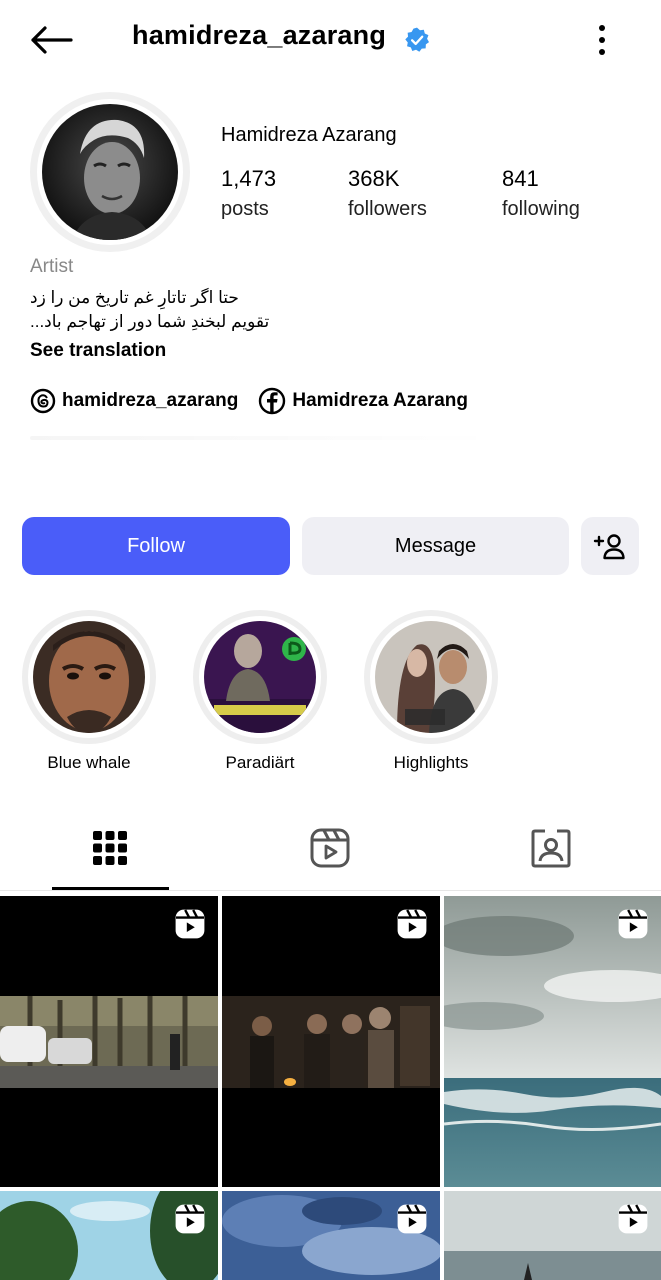  What do you see at coordinates (249, 178) in the screenshot?
I see `posts-count: 1,473` at bounding box center [249, 178].